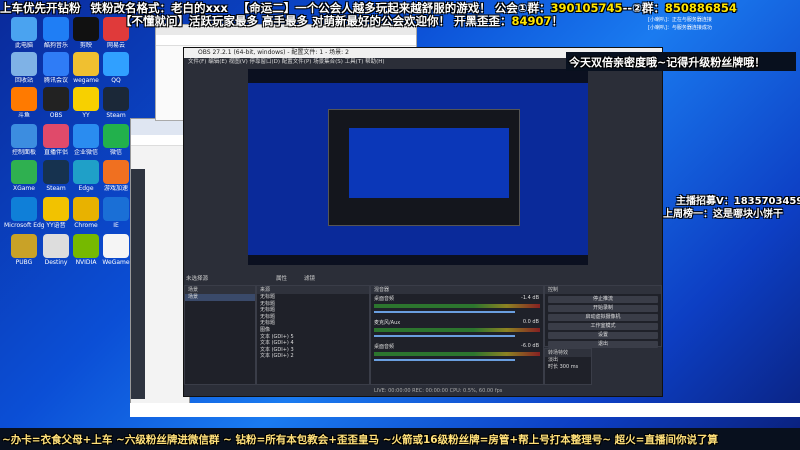 The image size is (800, 450). I want to click on banner-group2: 850886854, so click(700, 8).